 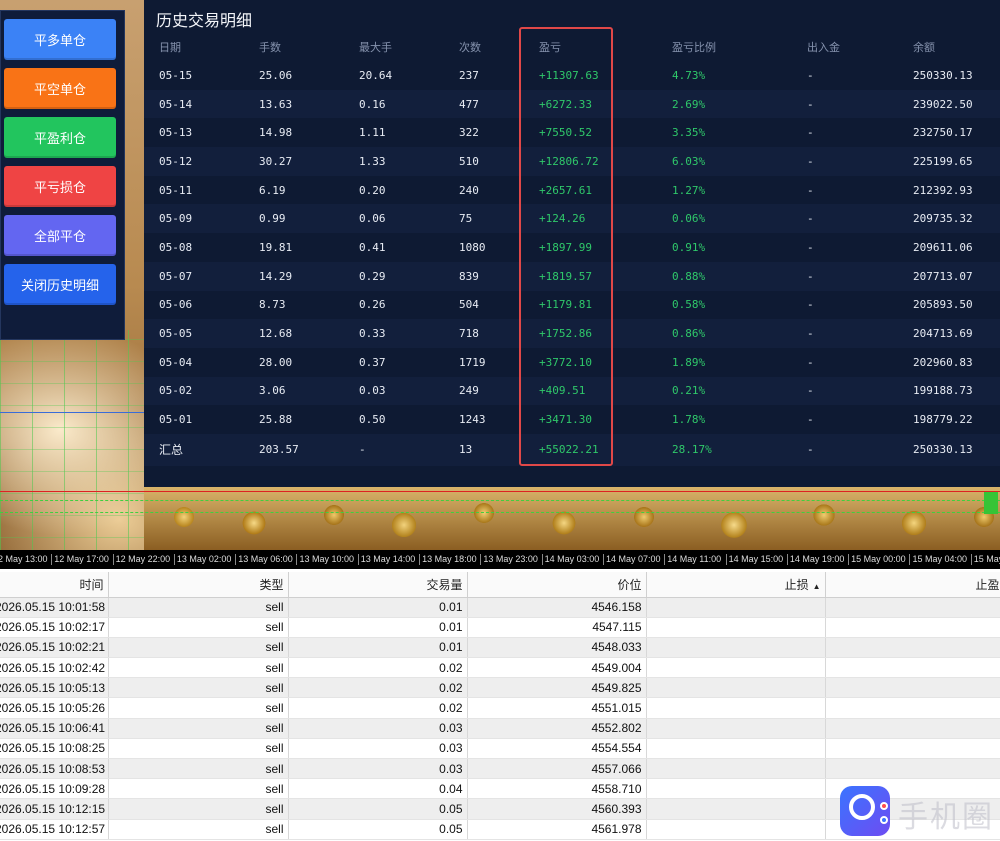 What do you see at coordinates (590, 305) in the screenshot?
I see `history-cell: +1179.81` at bounding box center [590, 305].